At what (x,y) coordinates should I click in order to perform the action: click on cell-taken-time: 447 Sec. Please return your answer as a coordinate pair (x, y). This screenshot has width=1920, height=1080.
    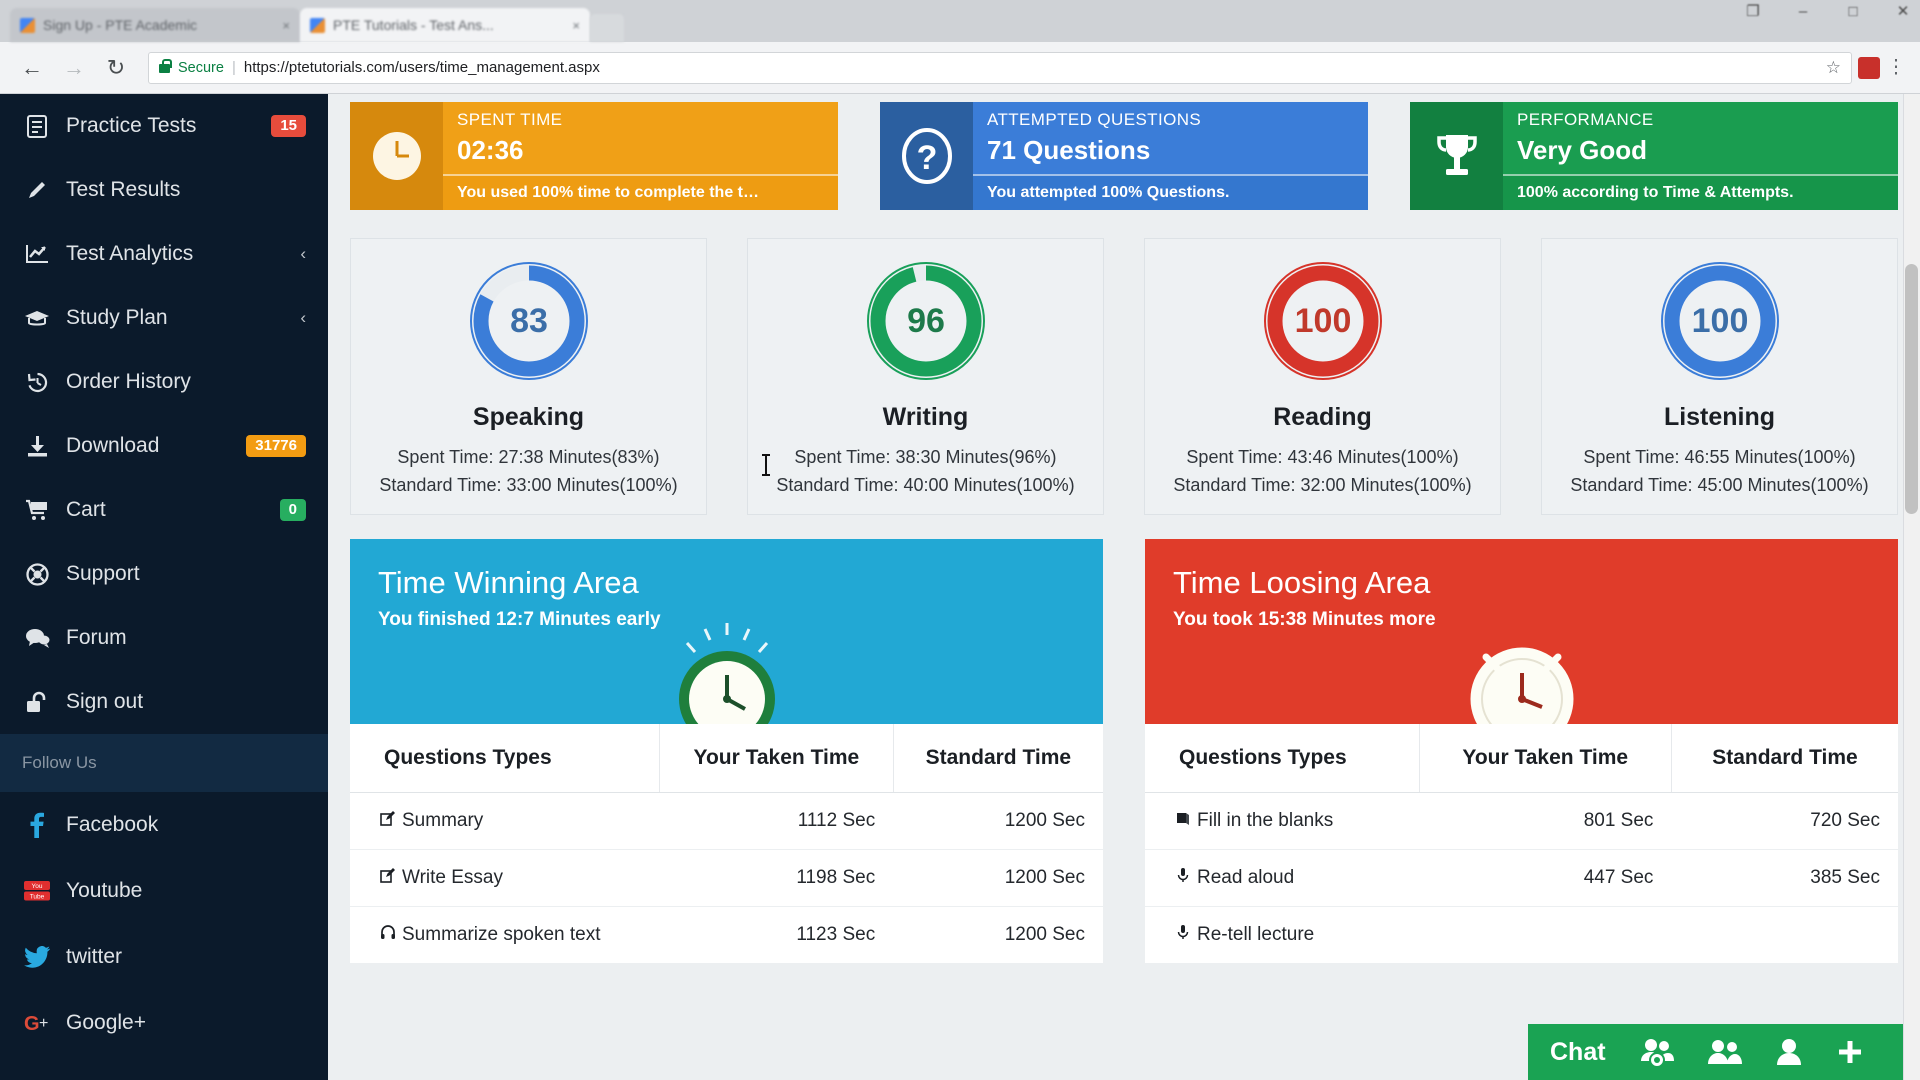
    Looking at the image, I should click on (1545, 878).